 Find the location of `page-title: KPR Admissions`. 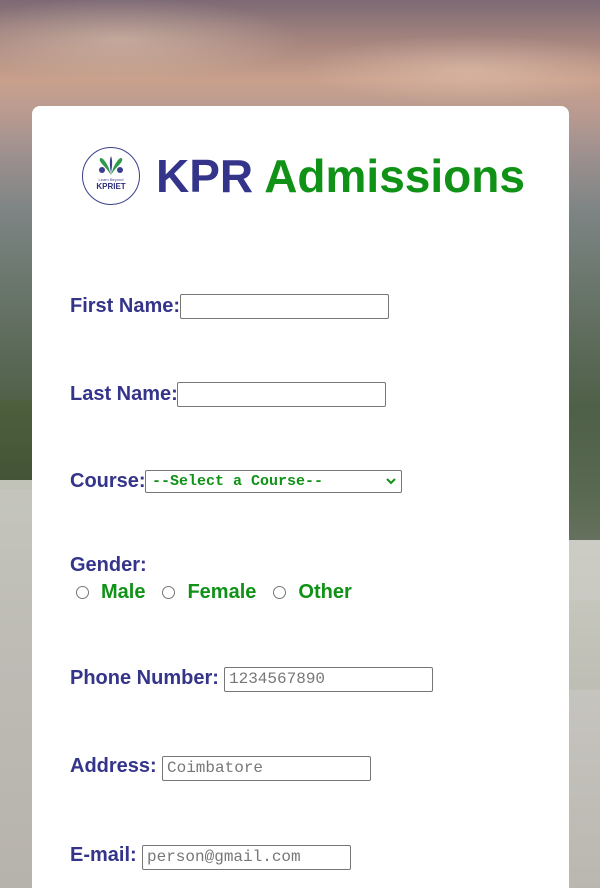

page-title: KPR Admissions is located at coordinates (340, 176).